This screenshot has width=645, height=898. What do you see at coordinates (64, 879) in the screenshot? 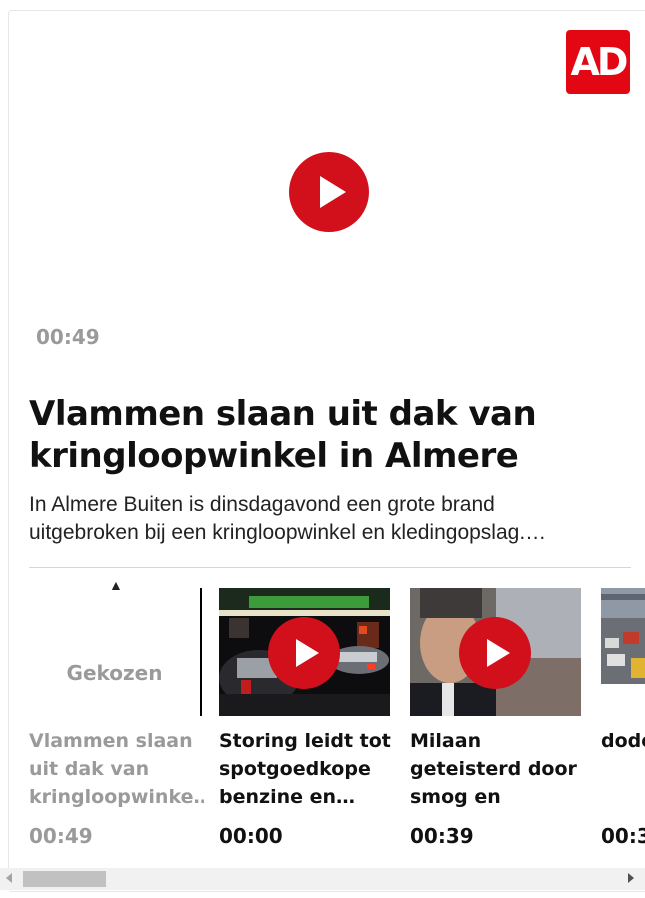
I see `scroll-thumb` at bounding box center [64, 879].